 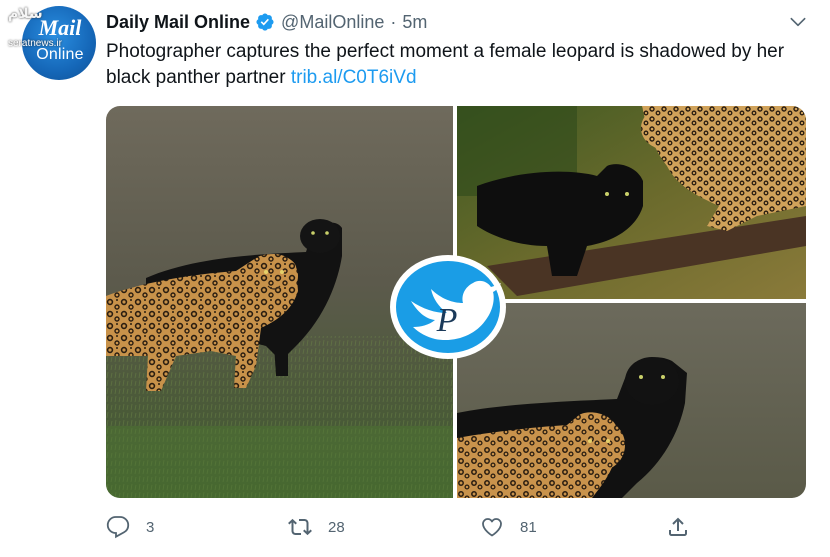 What do you see at coordinates (492, 527) in the screenshot?
I see `heart-icon` at bounding box center [492, 527].